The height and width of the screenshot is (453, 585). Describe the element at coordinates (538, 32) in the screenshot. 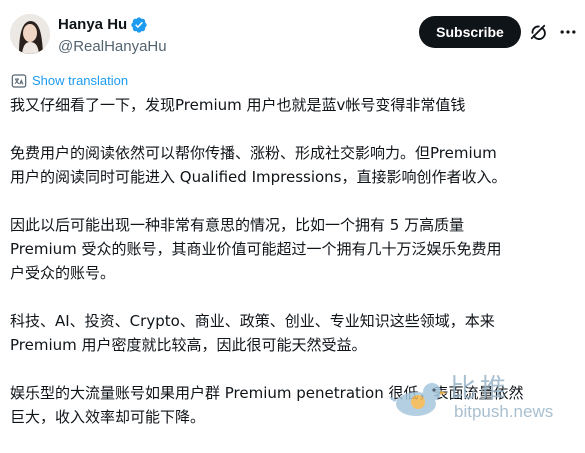

I see `grok-icon` at that location.